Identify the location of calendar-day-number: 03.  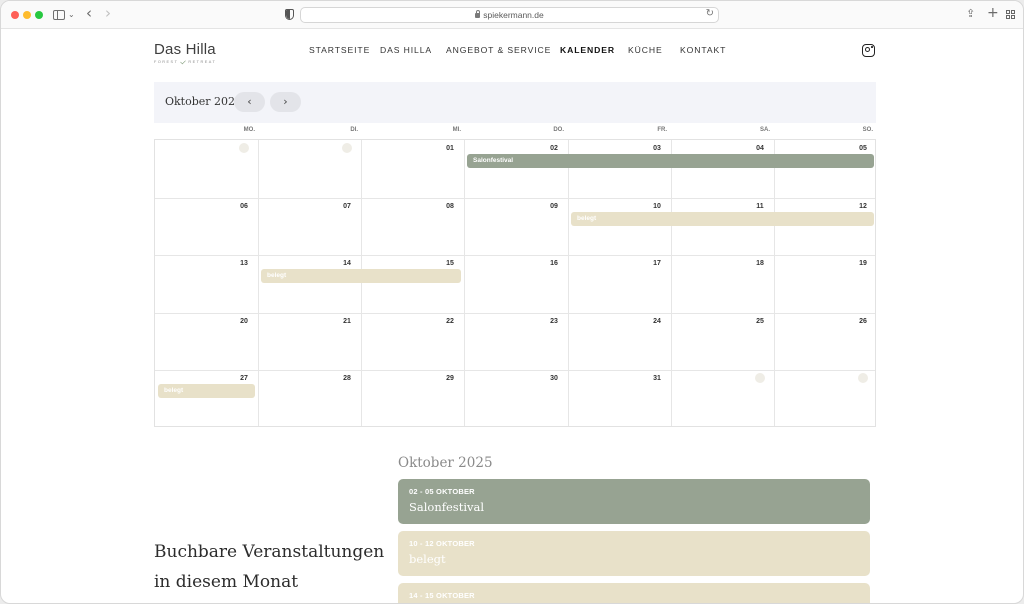
(657, 148).